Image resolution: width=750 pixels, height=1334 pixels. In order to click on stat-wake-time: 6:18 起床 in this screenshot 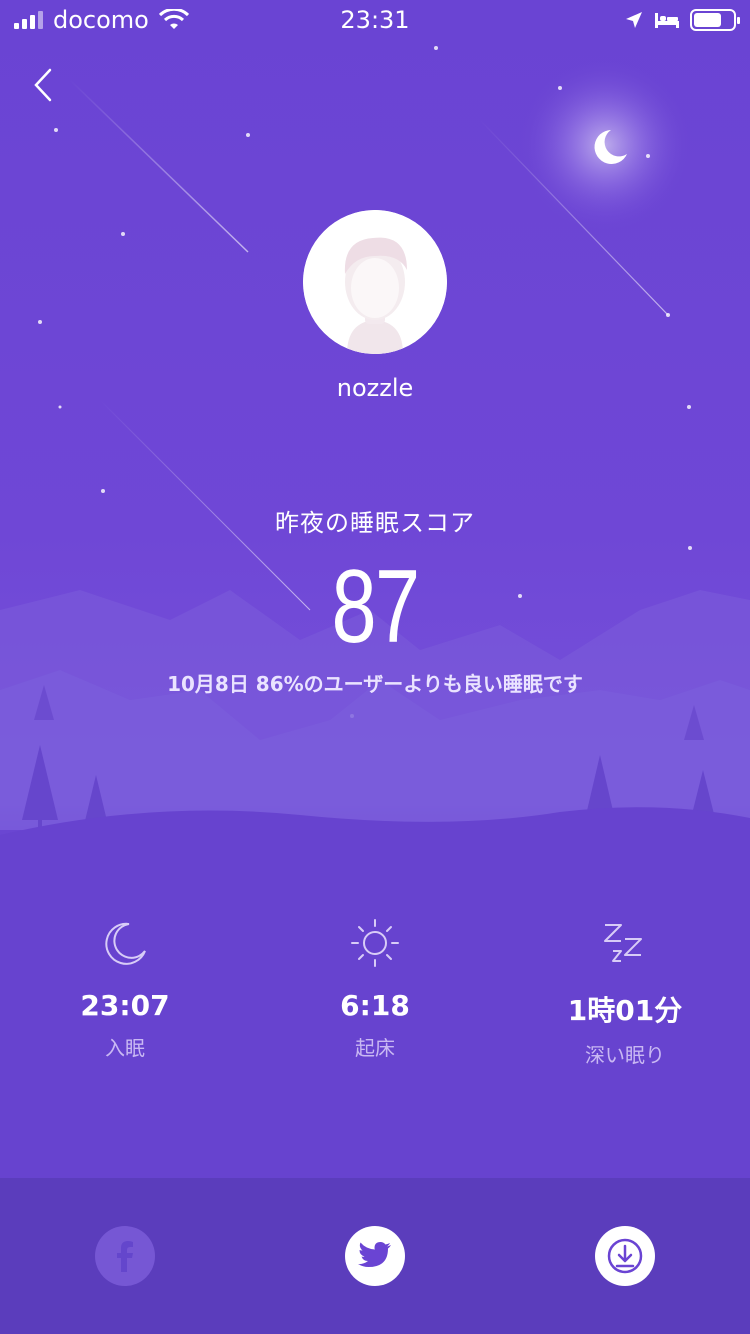, I will do `click(375, 995)`.